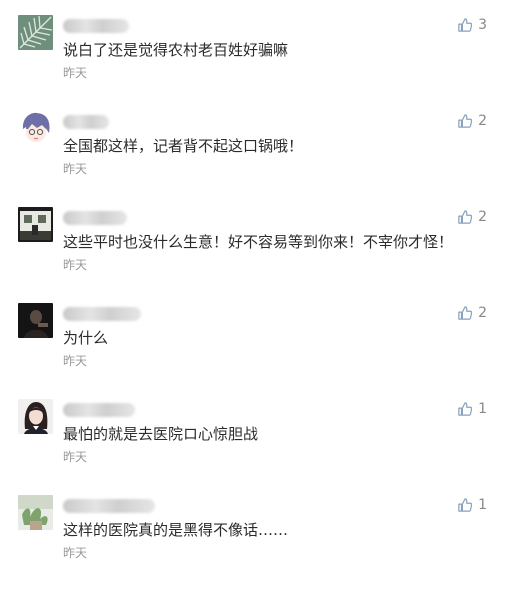 This screenshot has width=525, height=591. What do you see at coordinates (86, 338) in the screenshot?
I see `comment-text: 为什么` at bounding box center [86, 338].